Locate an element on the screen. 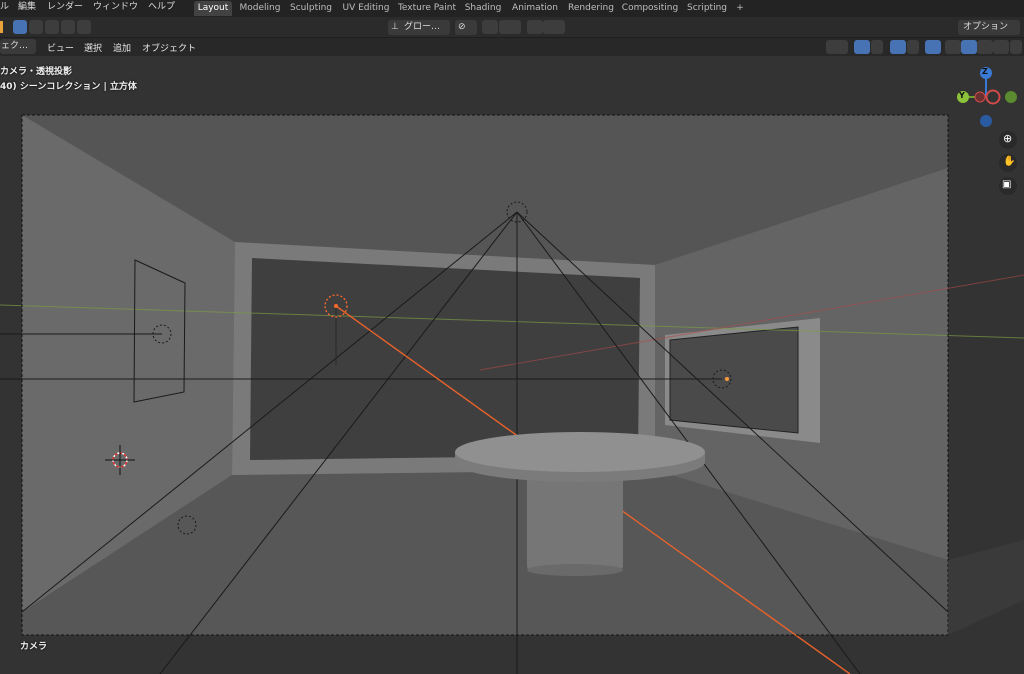 The width and height of the screenshot is (1024, 674). sun-light-origin is located at coordinates (336, 306).